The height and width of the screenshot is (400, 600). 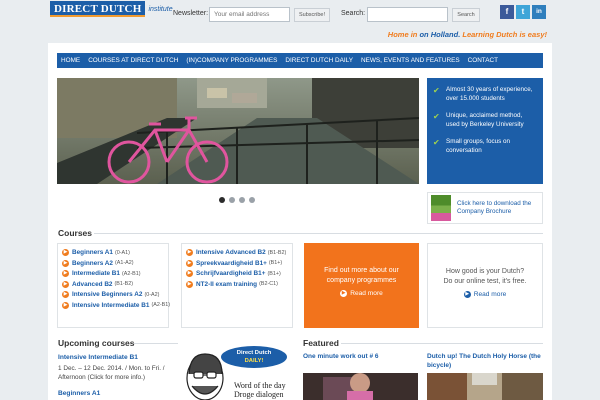 I want to click on nav-news: NEWS, EVENTS AND FEATURES, so click(x=410, y=60).